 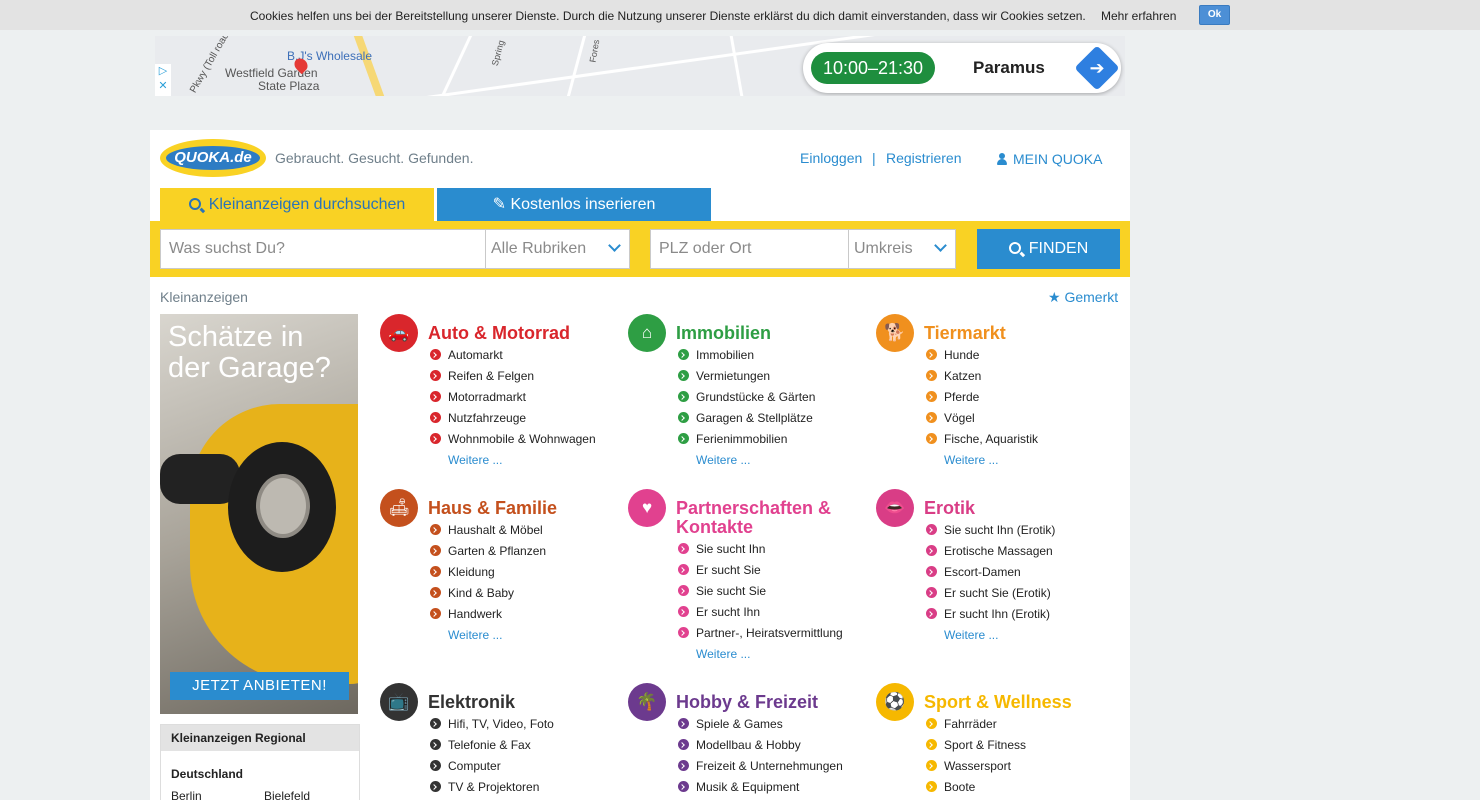 I want to click on directions-icon: ➔, so click(x=1097, y=68).